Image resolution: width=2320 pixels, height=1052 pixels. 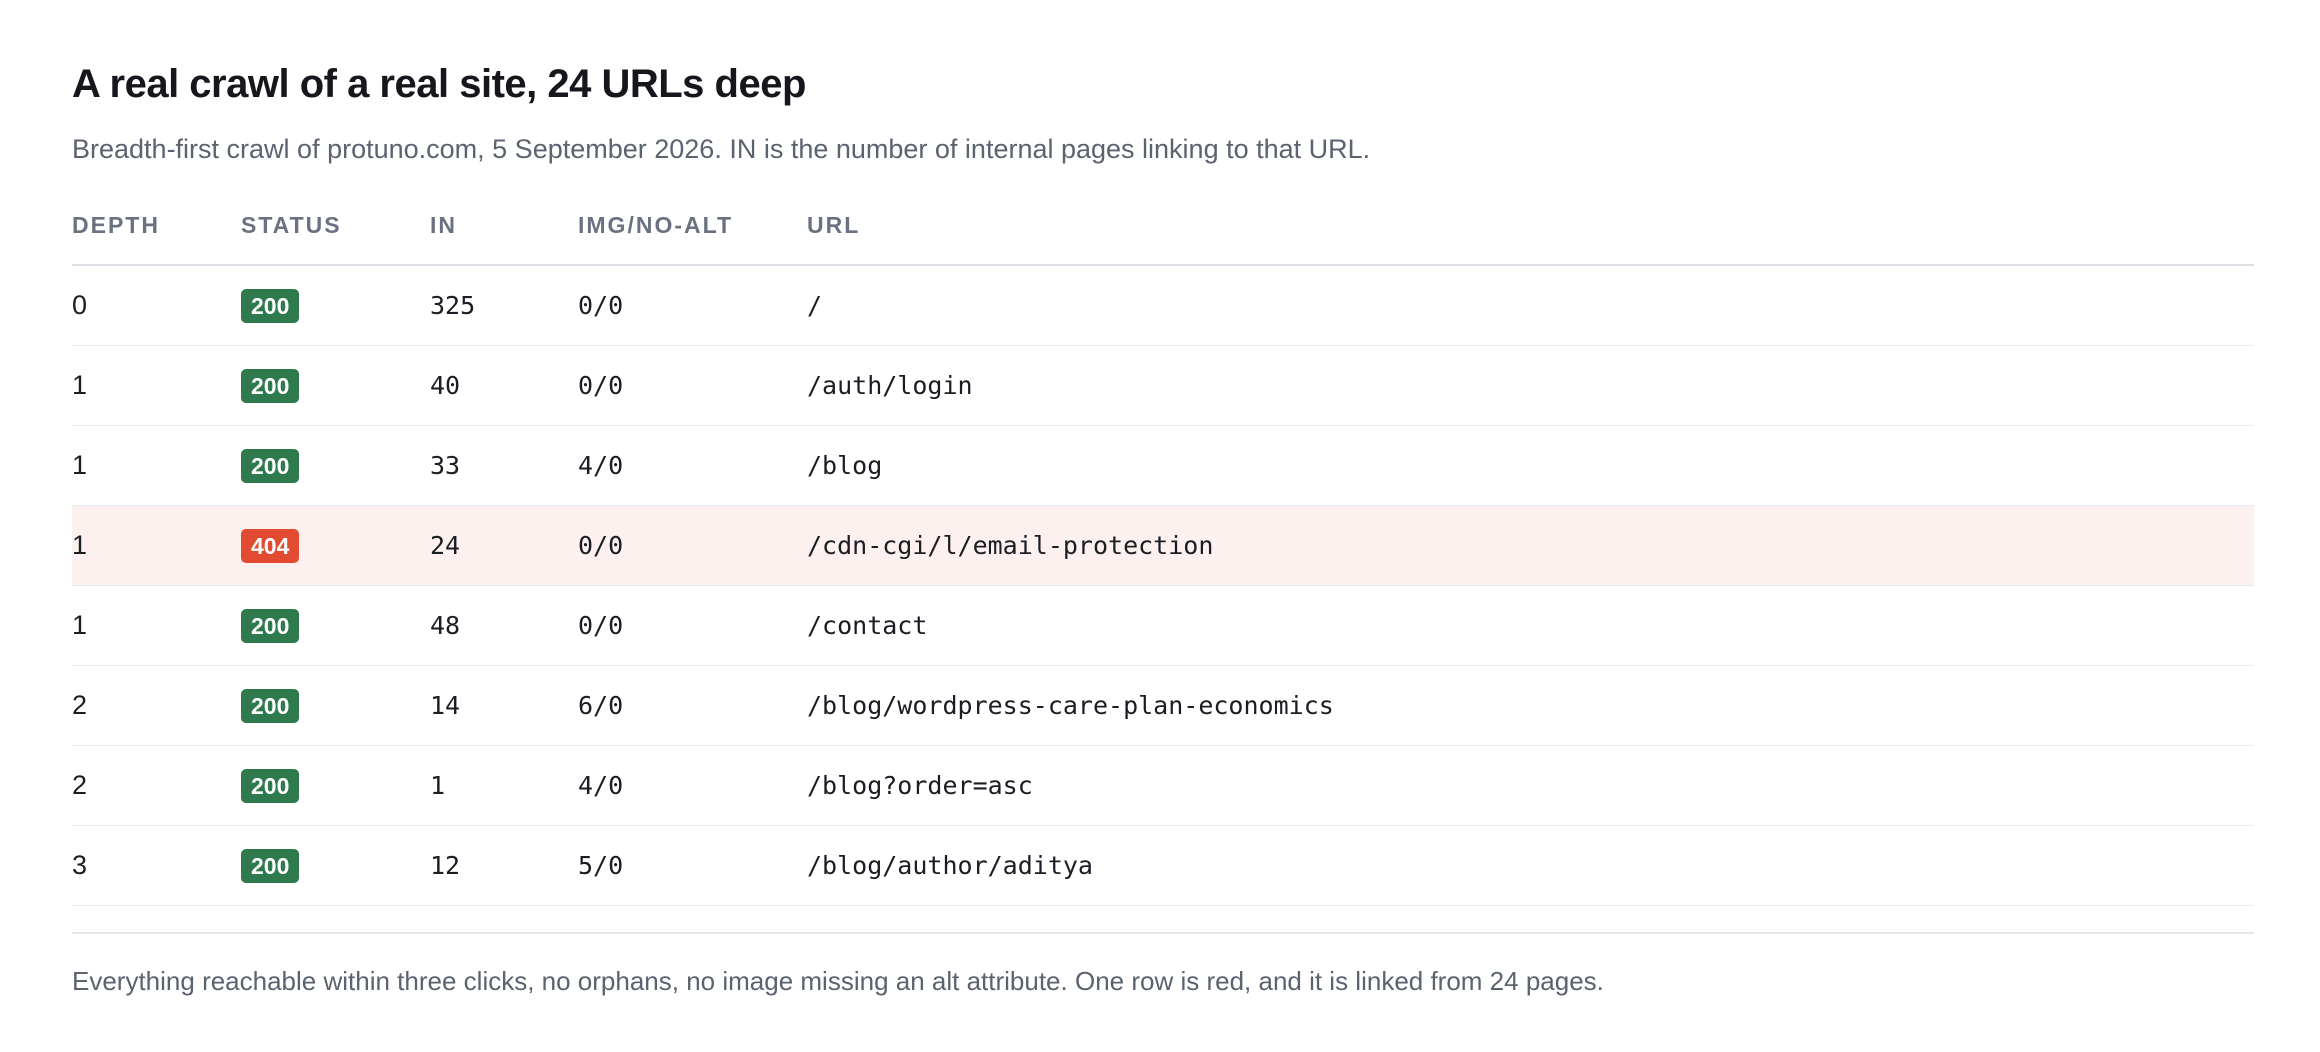 What do you see at coordinates (504, 705) in the screenshot?
I see `inlinks-cell: 14` at bounding box center [504, 705].